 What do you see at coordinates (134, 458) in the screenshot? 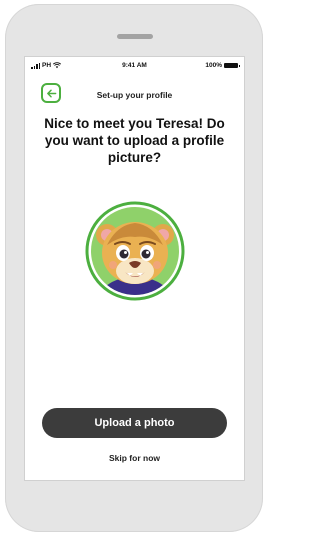
I see `skip-for-now-link: Skip for now` at bounding box center [134, 458].